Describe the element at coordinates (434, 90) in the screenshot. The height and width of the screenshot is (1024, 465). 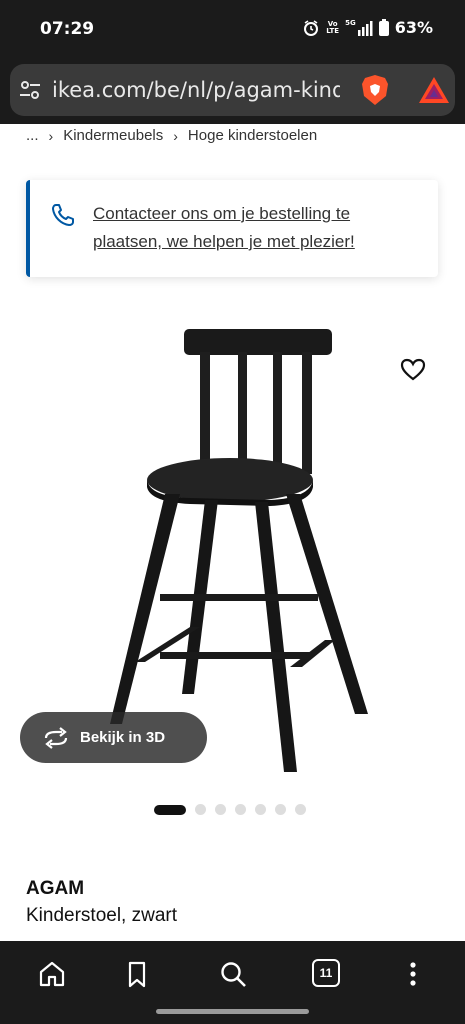
I see `brave-rewards-icon` at that location.